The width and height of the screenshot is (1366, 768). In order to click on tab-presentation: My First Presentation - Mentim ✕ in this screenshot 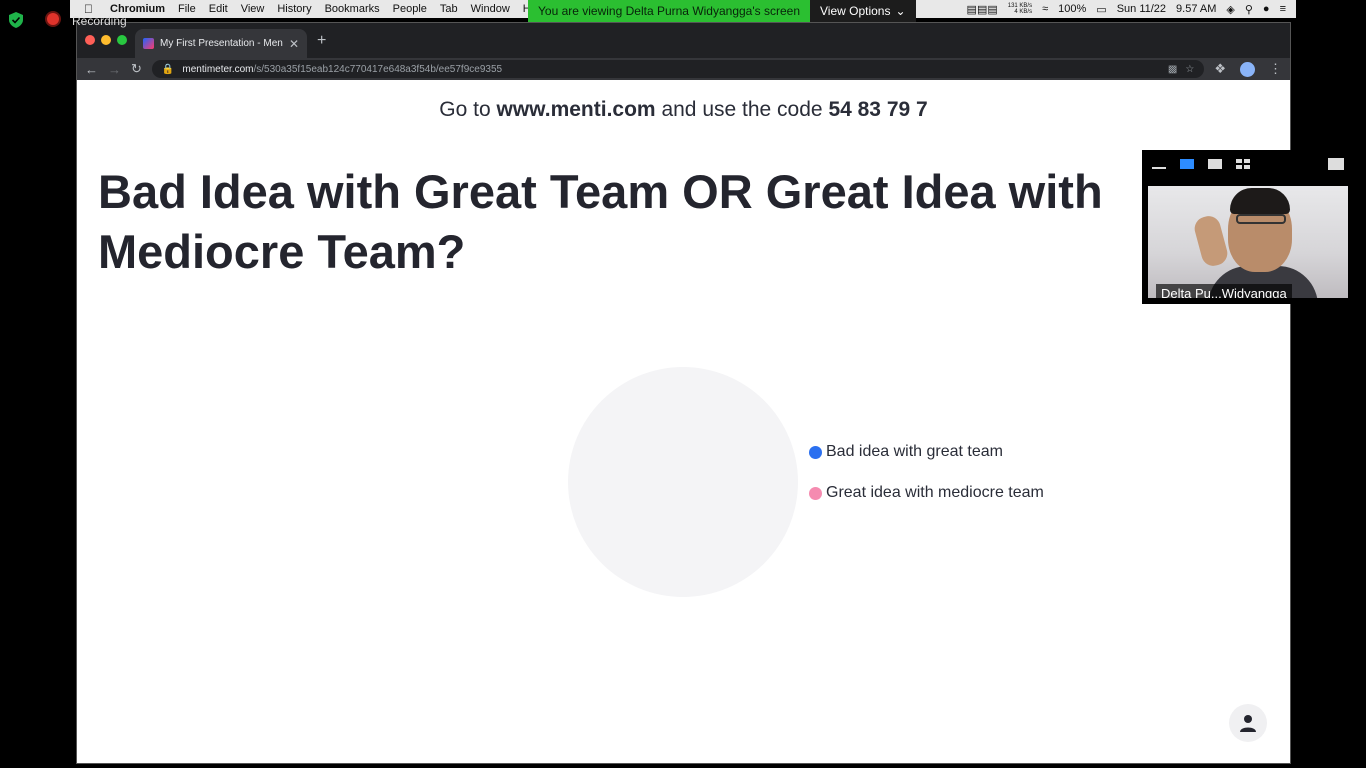, I will do `click(221, 43)`.